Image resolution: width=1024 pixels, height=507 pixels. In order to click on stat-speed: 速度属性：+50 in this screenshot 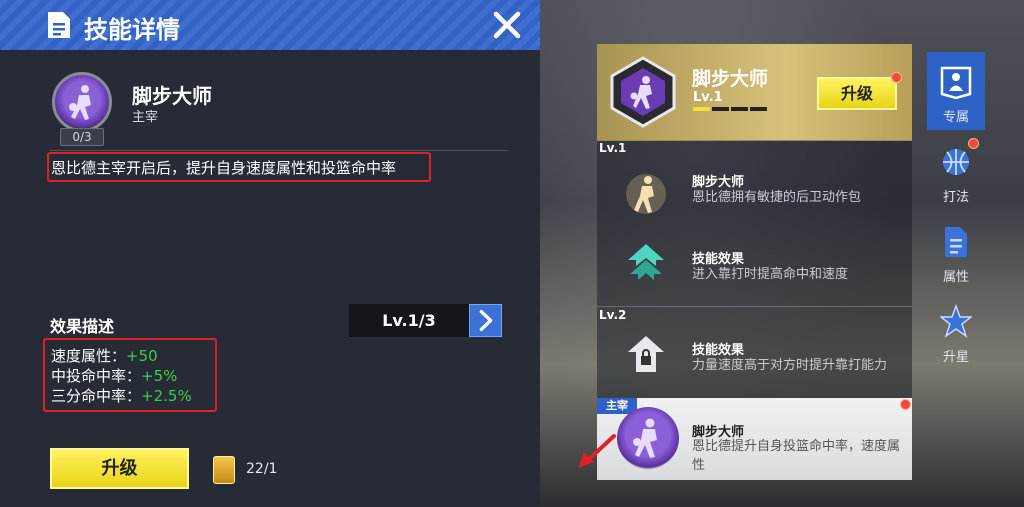, I will do `click(104, 355)`.